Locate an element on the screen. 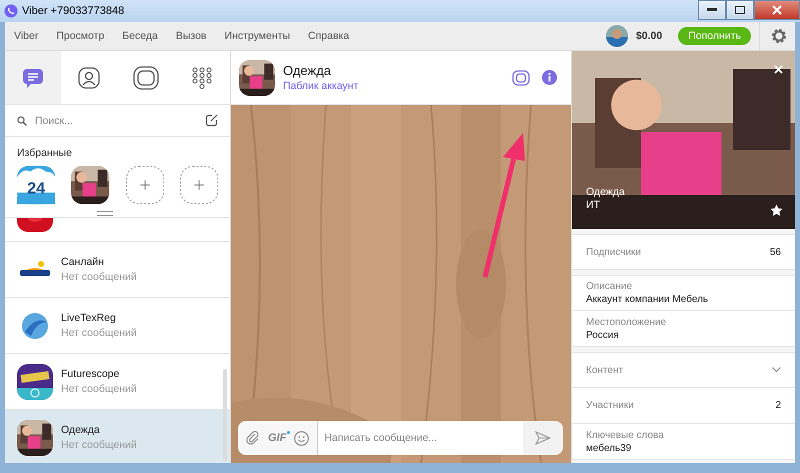 The height and width of the screenshot is (473, 800). field-value: Россия is located at coordinates (602, 335).